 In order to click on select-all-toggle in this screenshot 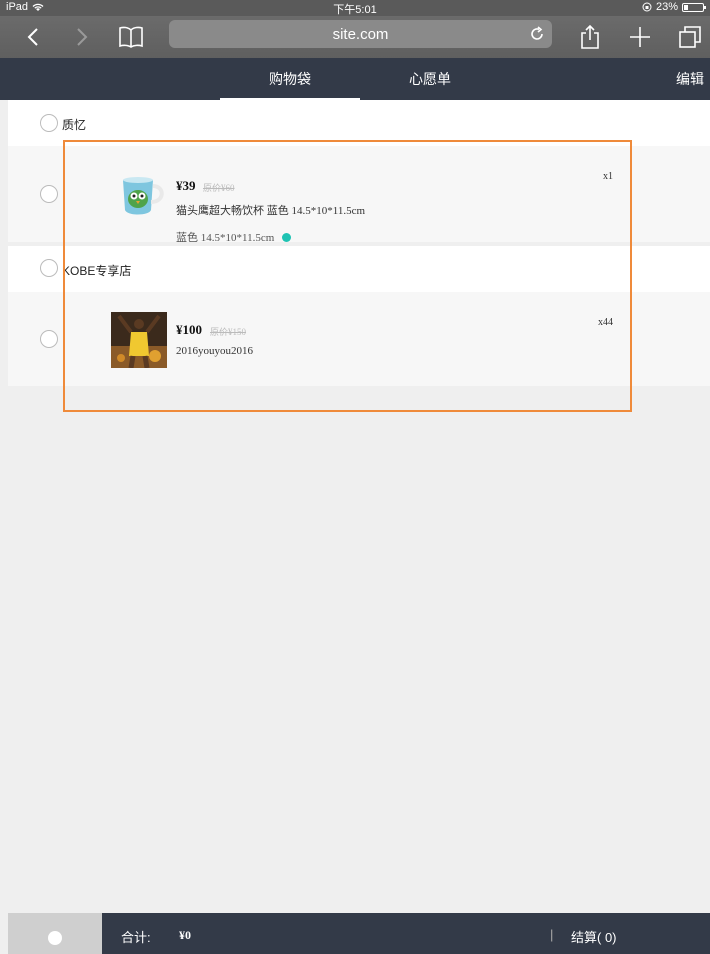, I will do `click(55, 933)`.